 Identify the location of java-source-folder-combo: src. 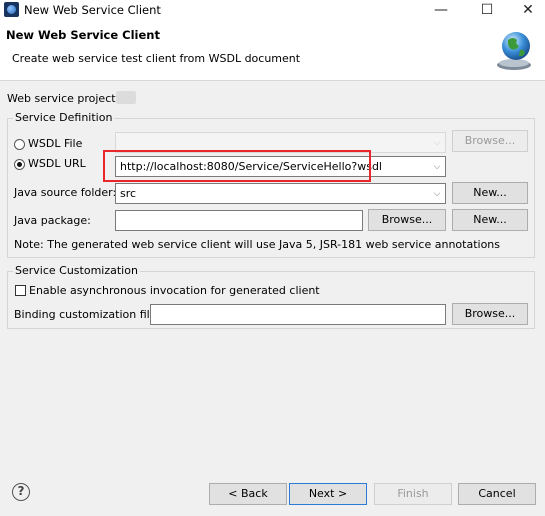
(280, 193).